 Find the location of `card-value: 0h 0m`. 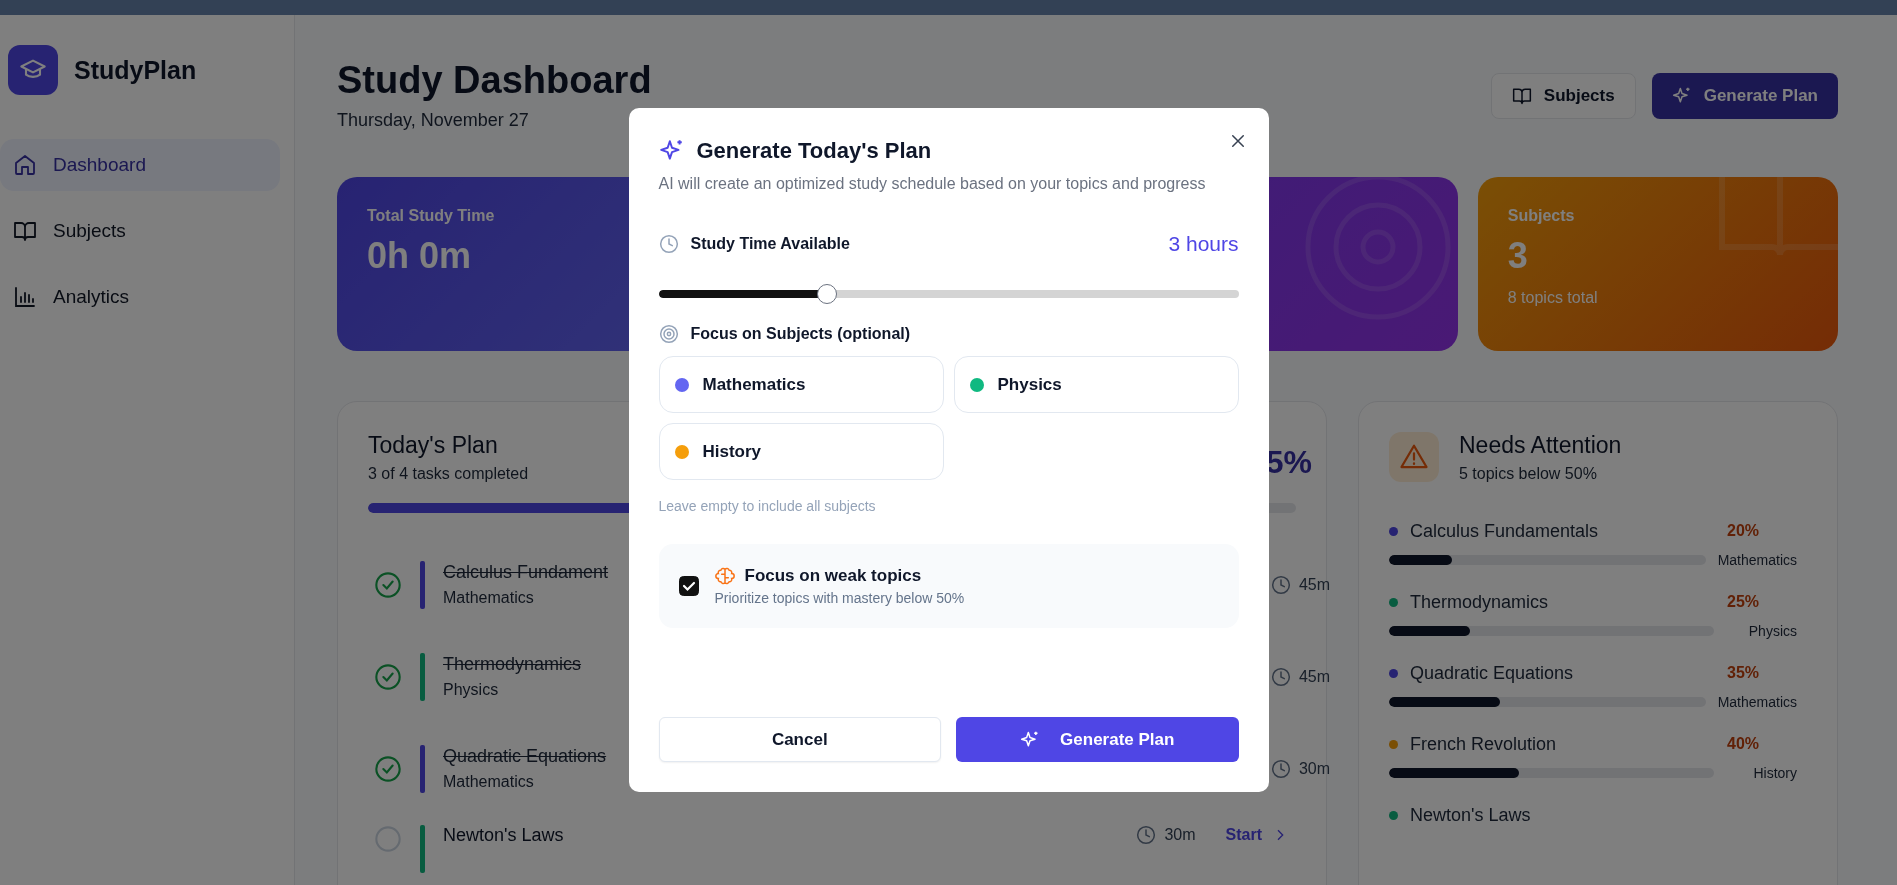

card-value: 0h 0m is located at coordinates (420, 255).